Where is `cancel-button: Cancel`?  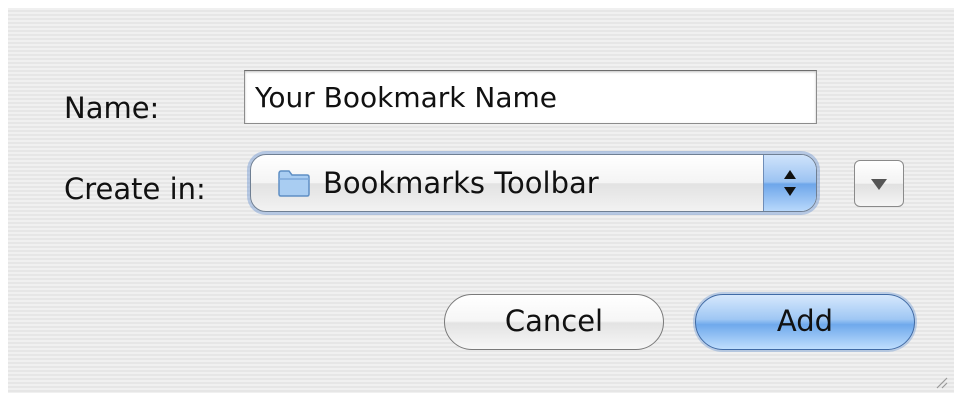
cancel-button: Cancel is located at coordinates (554, 322).